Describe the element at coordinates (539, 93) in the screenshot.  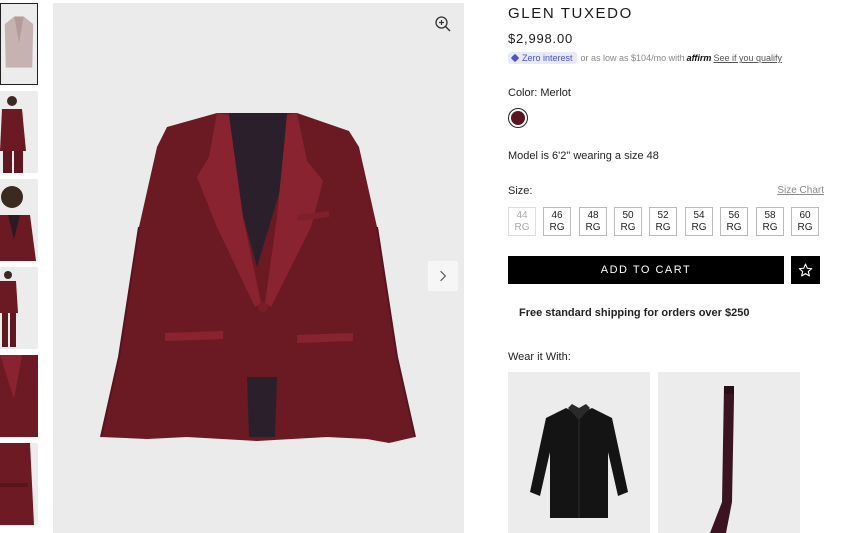
I see `color-label: Color: Merlot` at that location.